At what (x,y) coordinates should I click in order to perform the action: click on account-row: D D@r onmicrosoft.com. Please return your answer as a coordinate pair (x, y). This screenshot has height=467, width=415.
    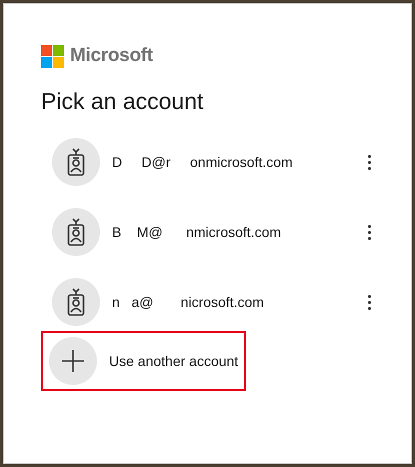
    Looking at the image, I should click on (211, 162).